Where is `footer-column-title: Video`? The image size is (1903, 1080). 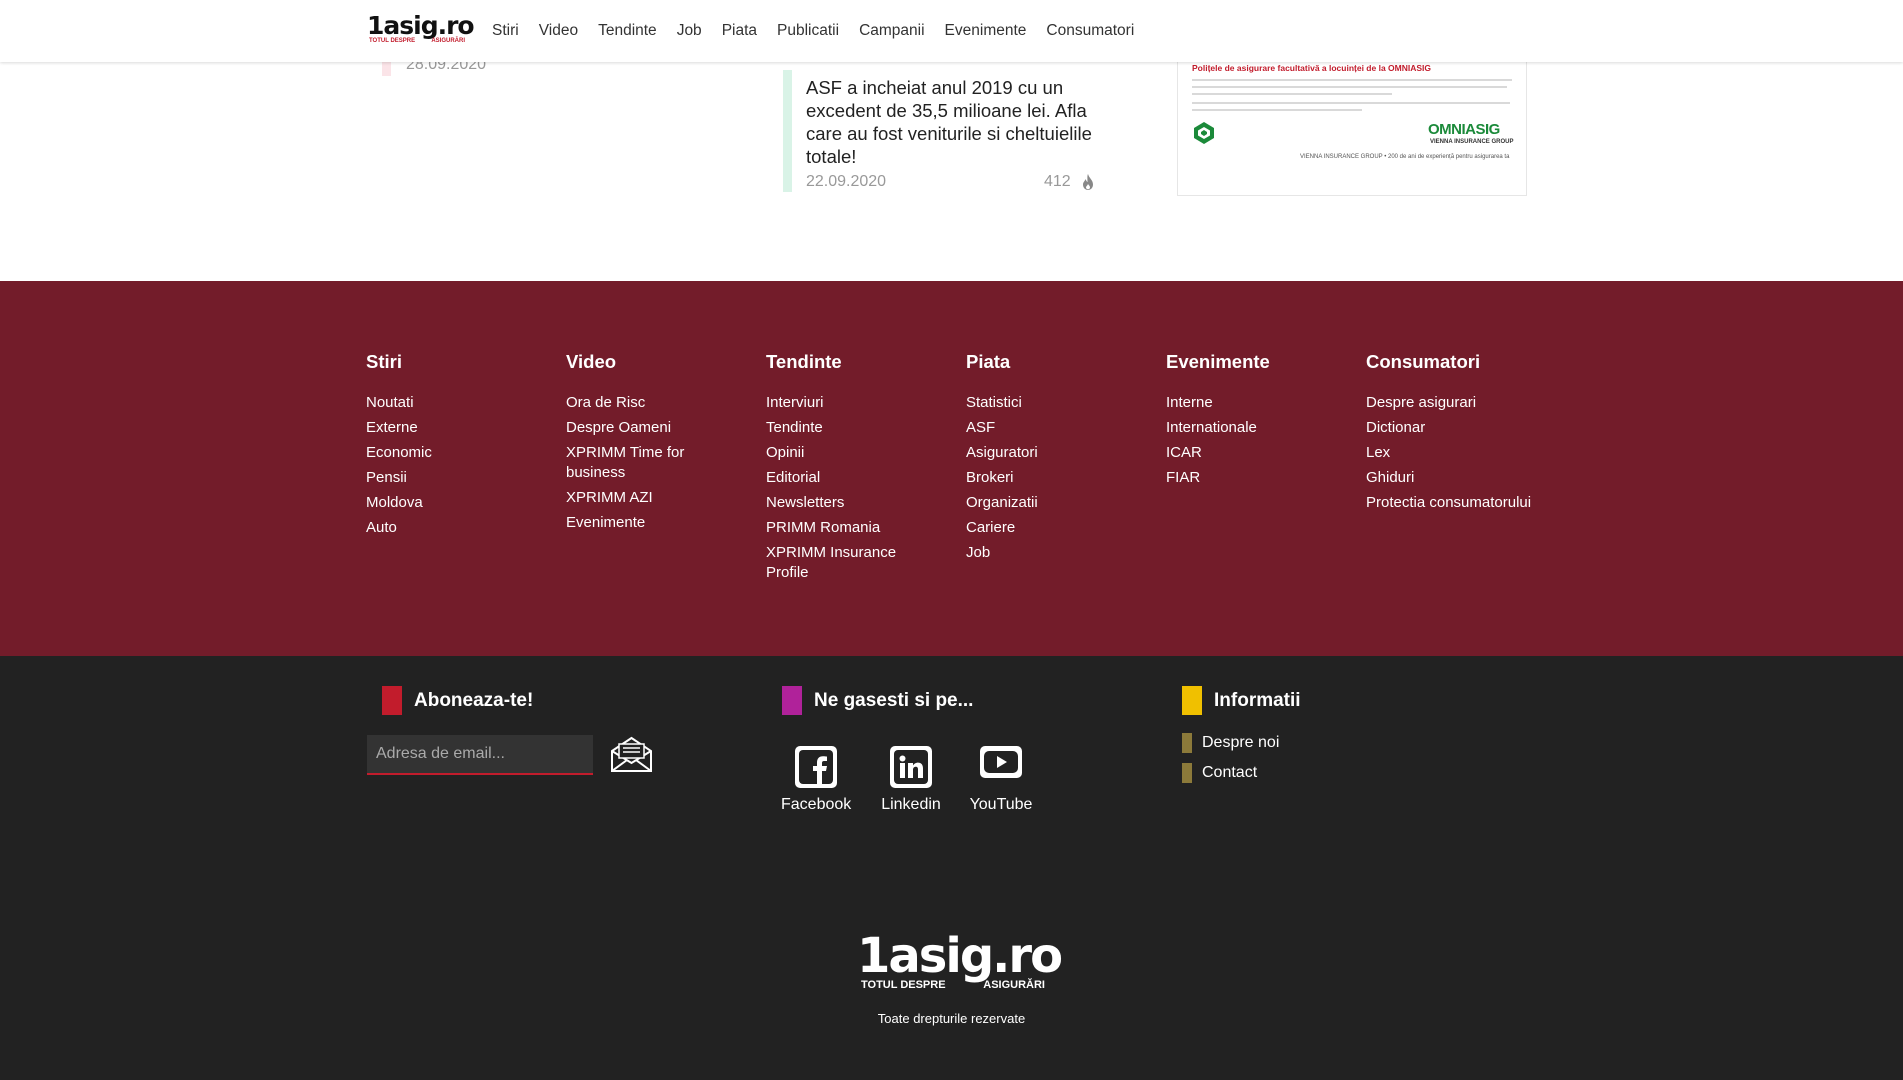 footer-column-title: Video is located at coordinates (633, 362).